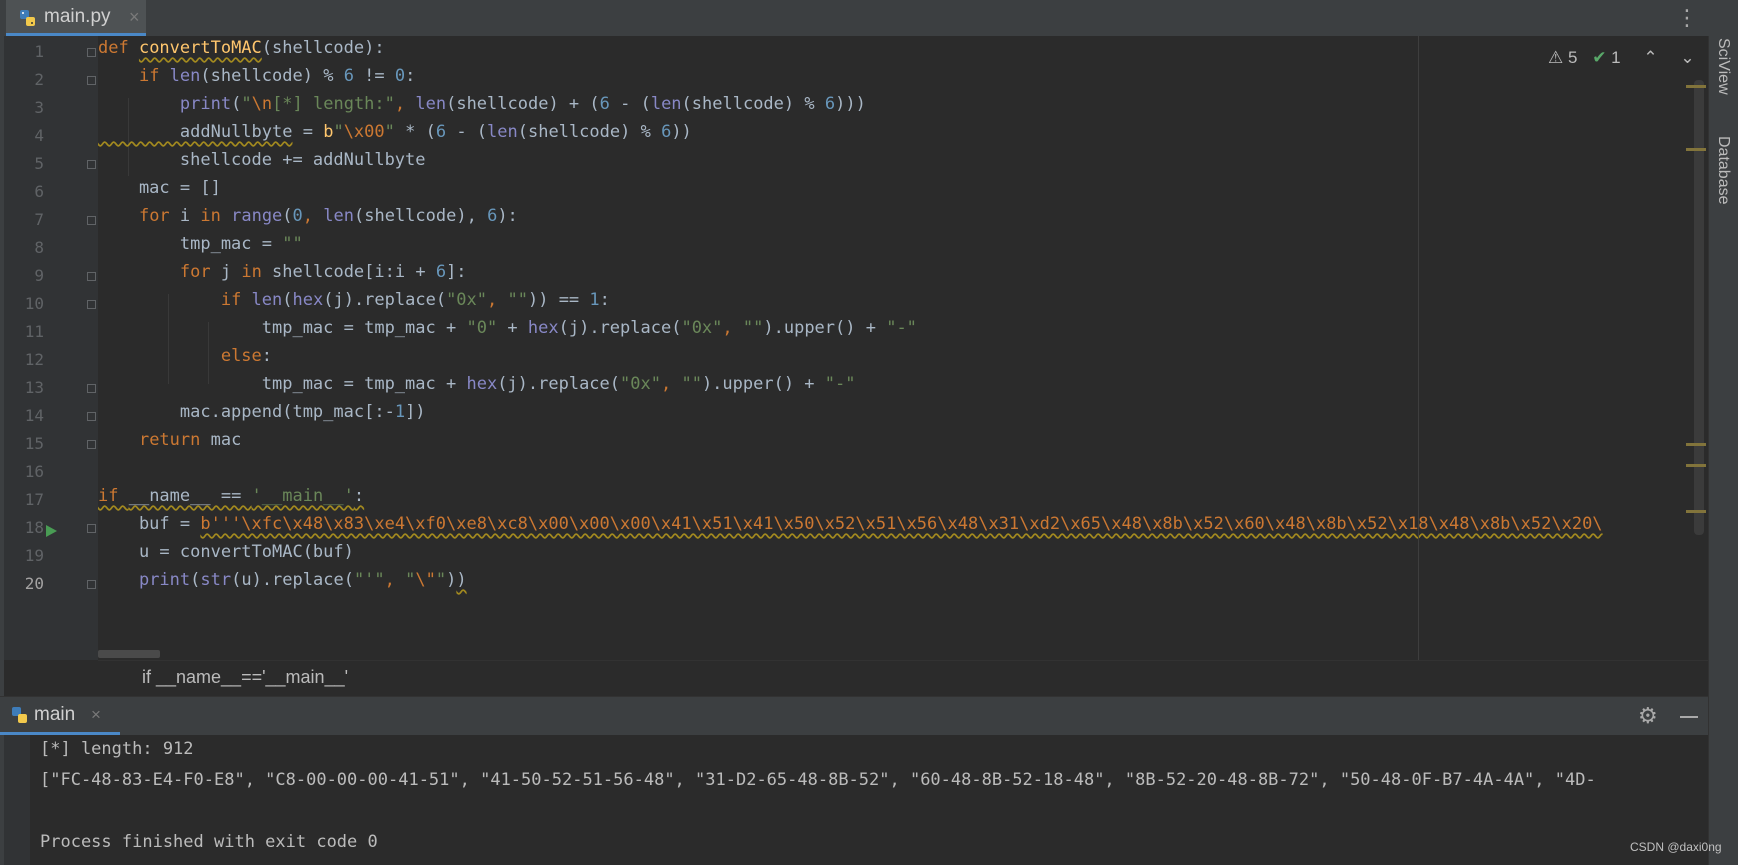 The image size is (1738, 865). I want to click on line-number: 3, so click(39, 107).